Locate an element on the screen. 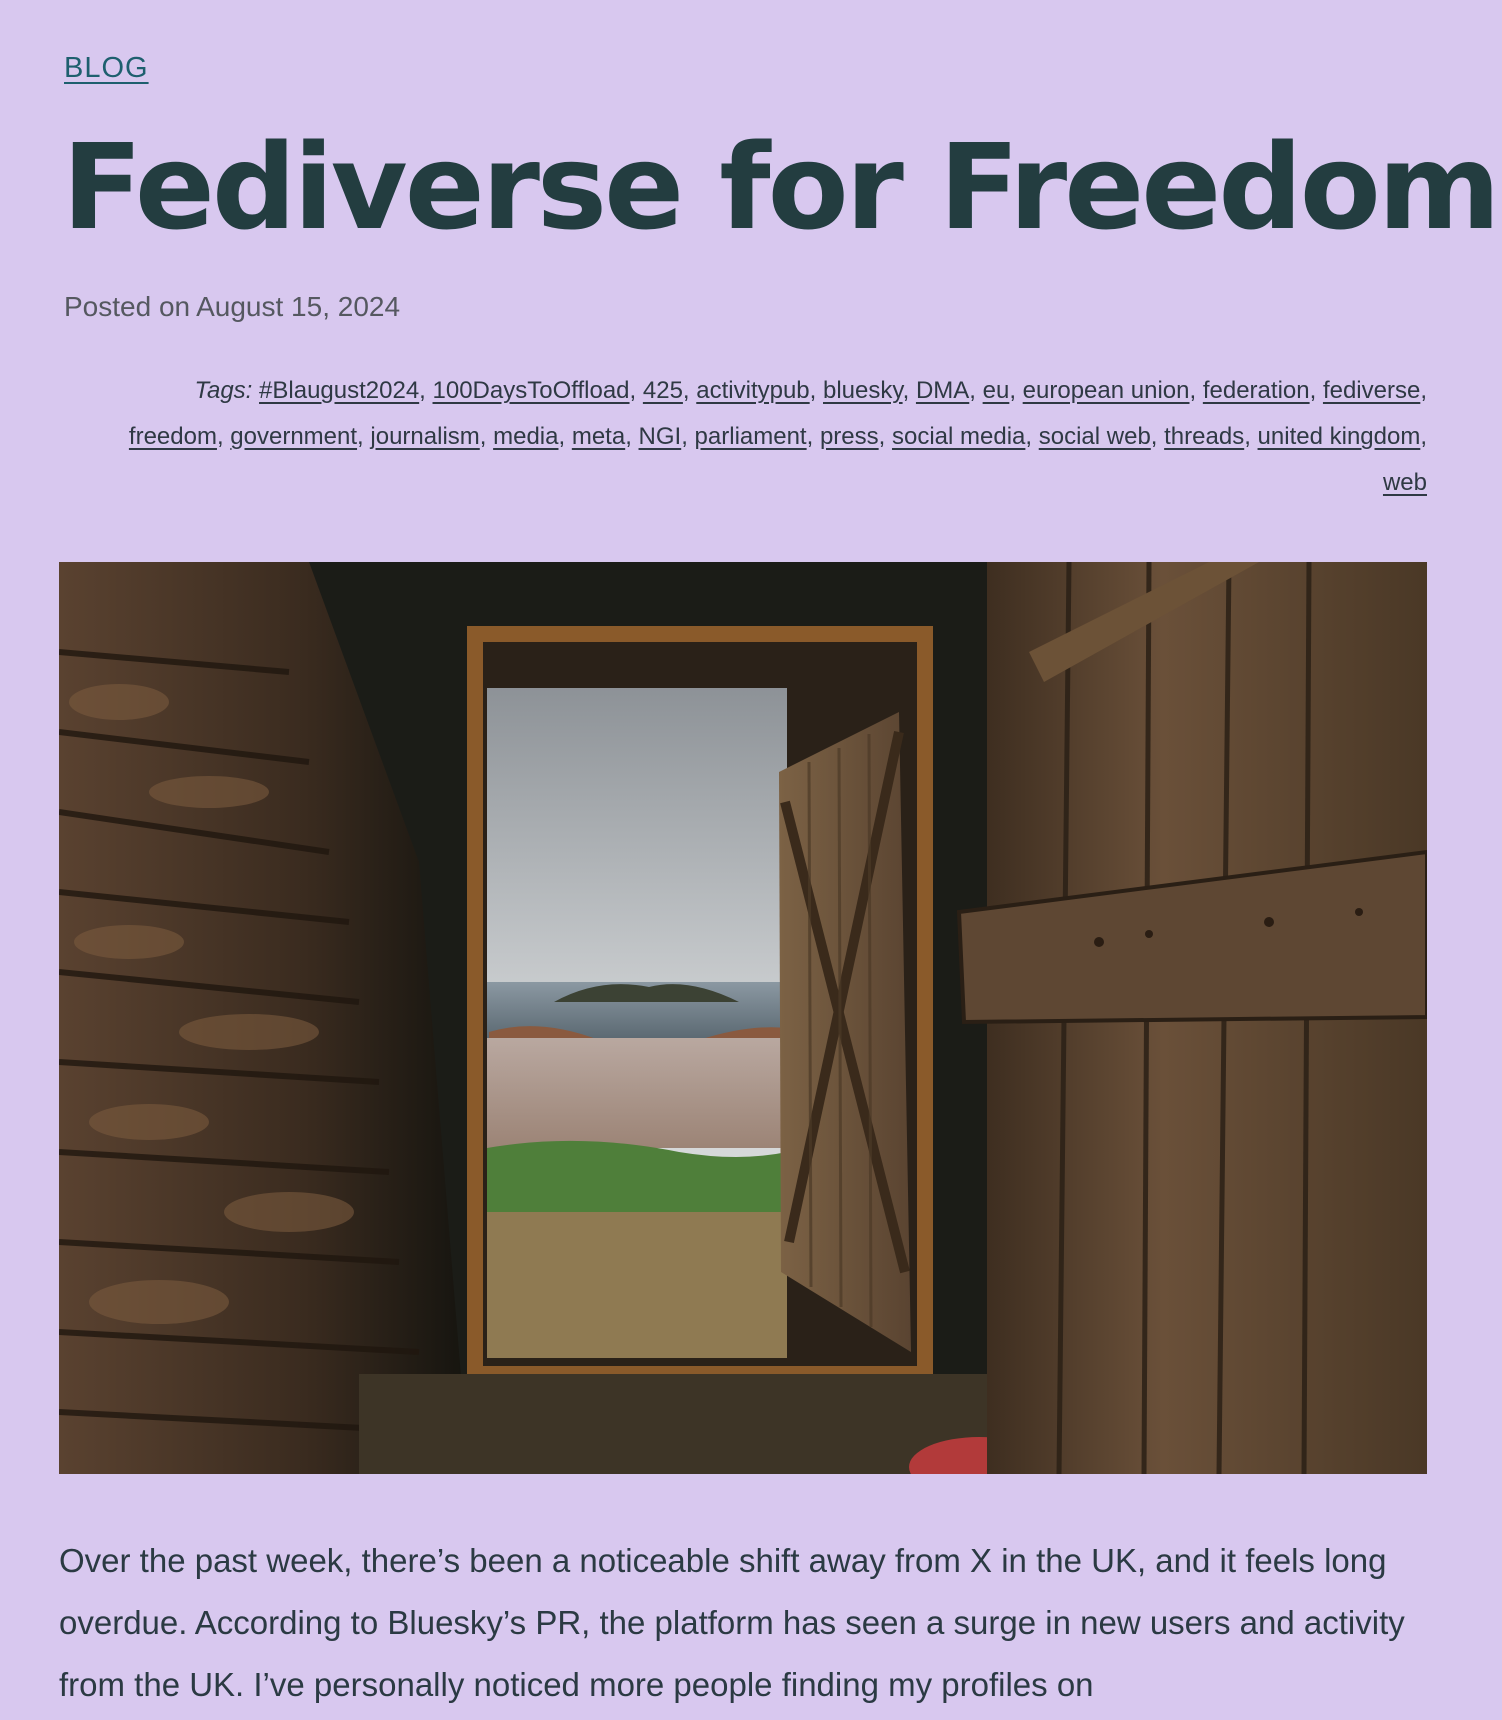 The image size is (1502, 1720). tag-link: meta is located at coordinates (598, 436).